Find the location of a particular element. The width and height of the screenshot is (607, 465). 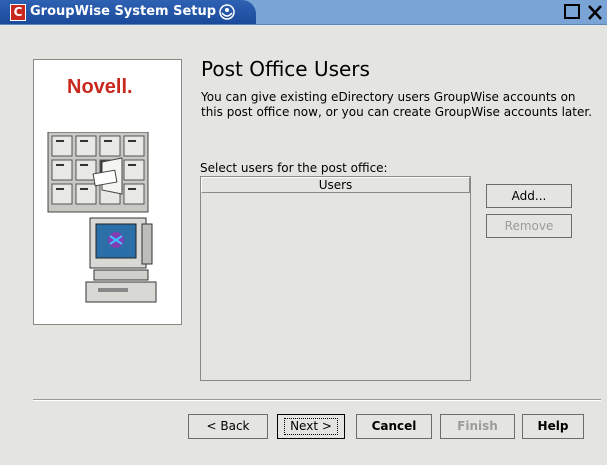

window-title: GroupWise System Setup is located at coordinates (123, 11).